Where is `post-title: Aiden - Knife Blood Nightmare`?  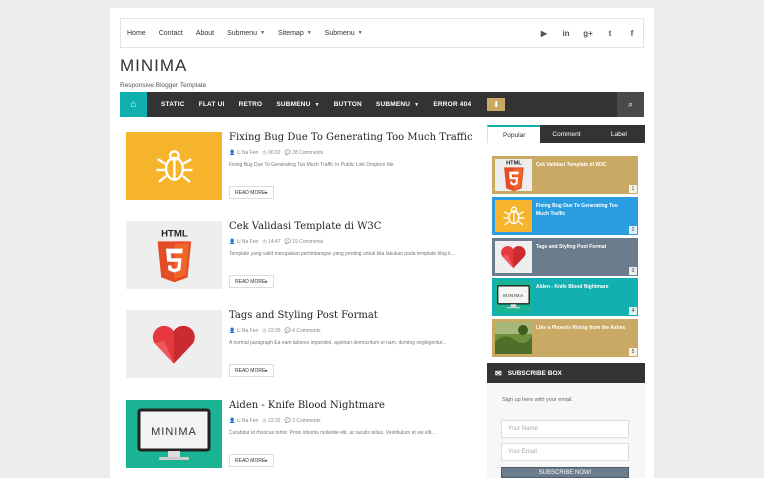 post-title: Aiden - Knife Blood Nightmare is located at coordinates (307, 405).